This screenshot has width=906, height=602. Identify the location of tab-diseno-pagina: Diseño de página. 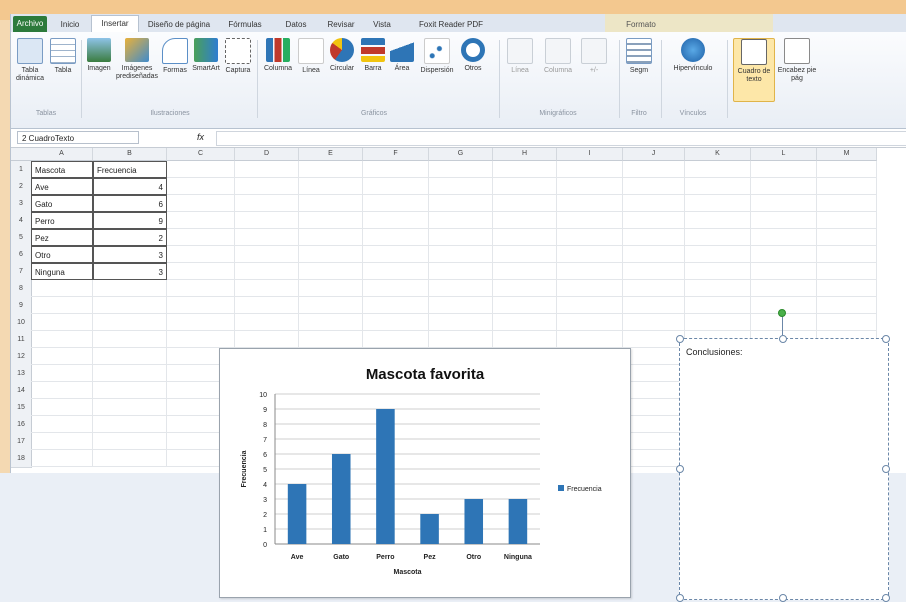
(179, 24).